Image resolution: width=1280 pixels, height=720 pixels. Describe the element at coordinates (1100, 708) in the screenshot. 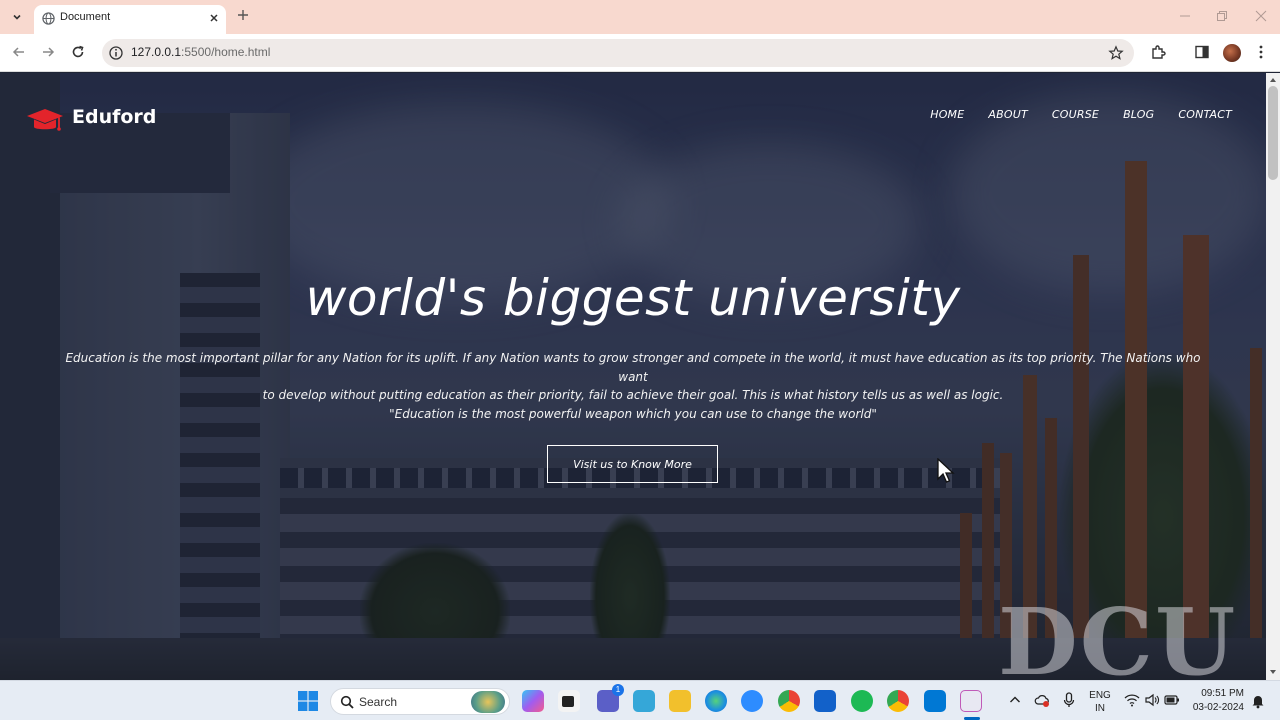

I see `region-code: IN` at that location.